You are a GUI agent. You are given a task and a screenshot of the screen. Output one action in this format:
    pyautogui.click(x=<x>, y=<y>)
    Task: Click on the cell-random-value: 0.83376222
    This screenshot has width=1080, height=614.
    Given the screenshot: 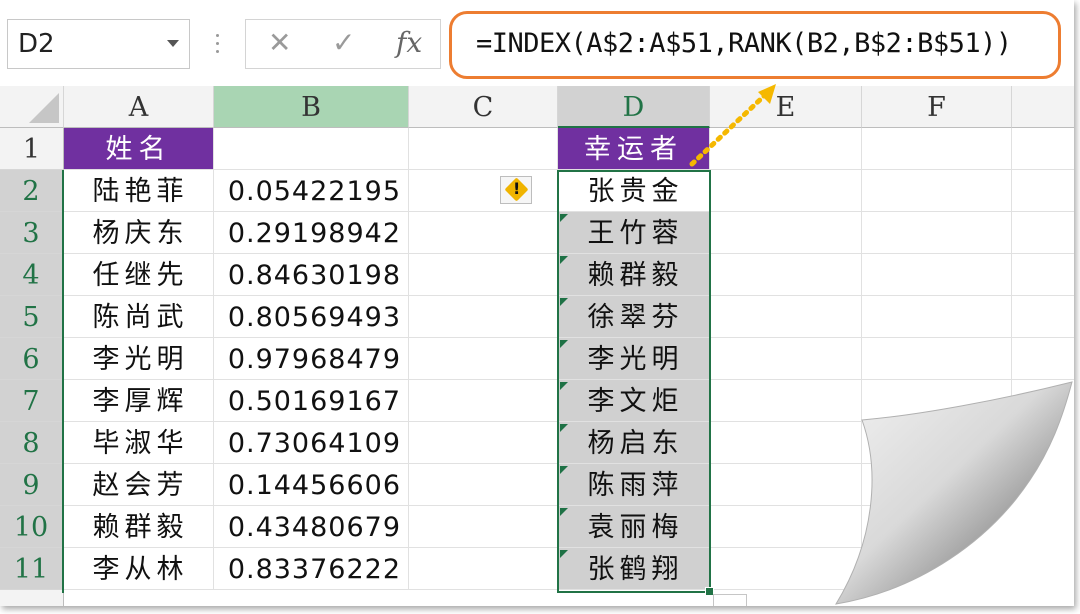 What is the action you would take?
    pyautogui.click(x=311, y=569)
    